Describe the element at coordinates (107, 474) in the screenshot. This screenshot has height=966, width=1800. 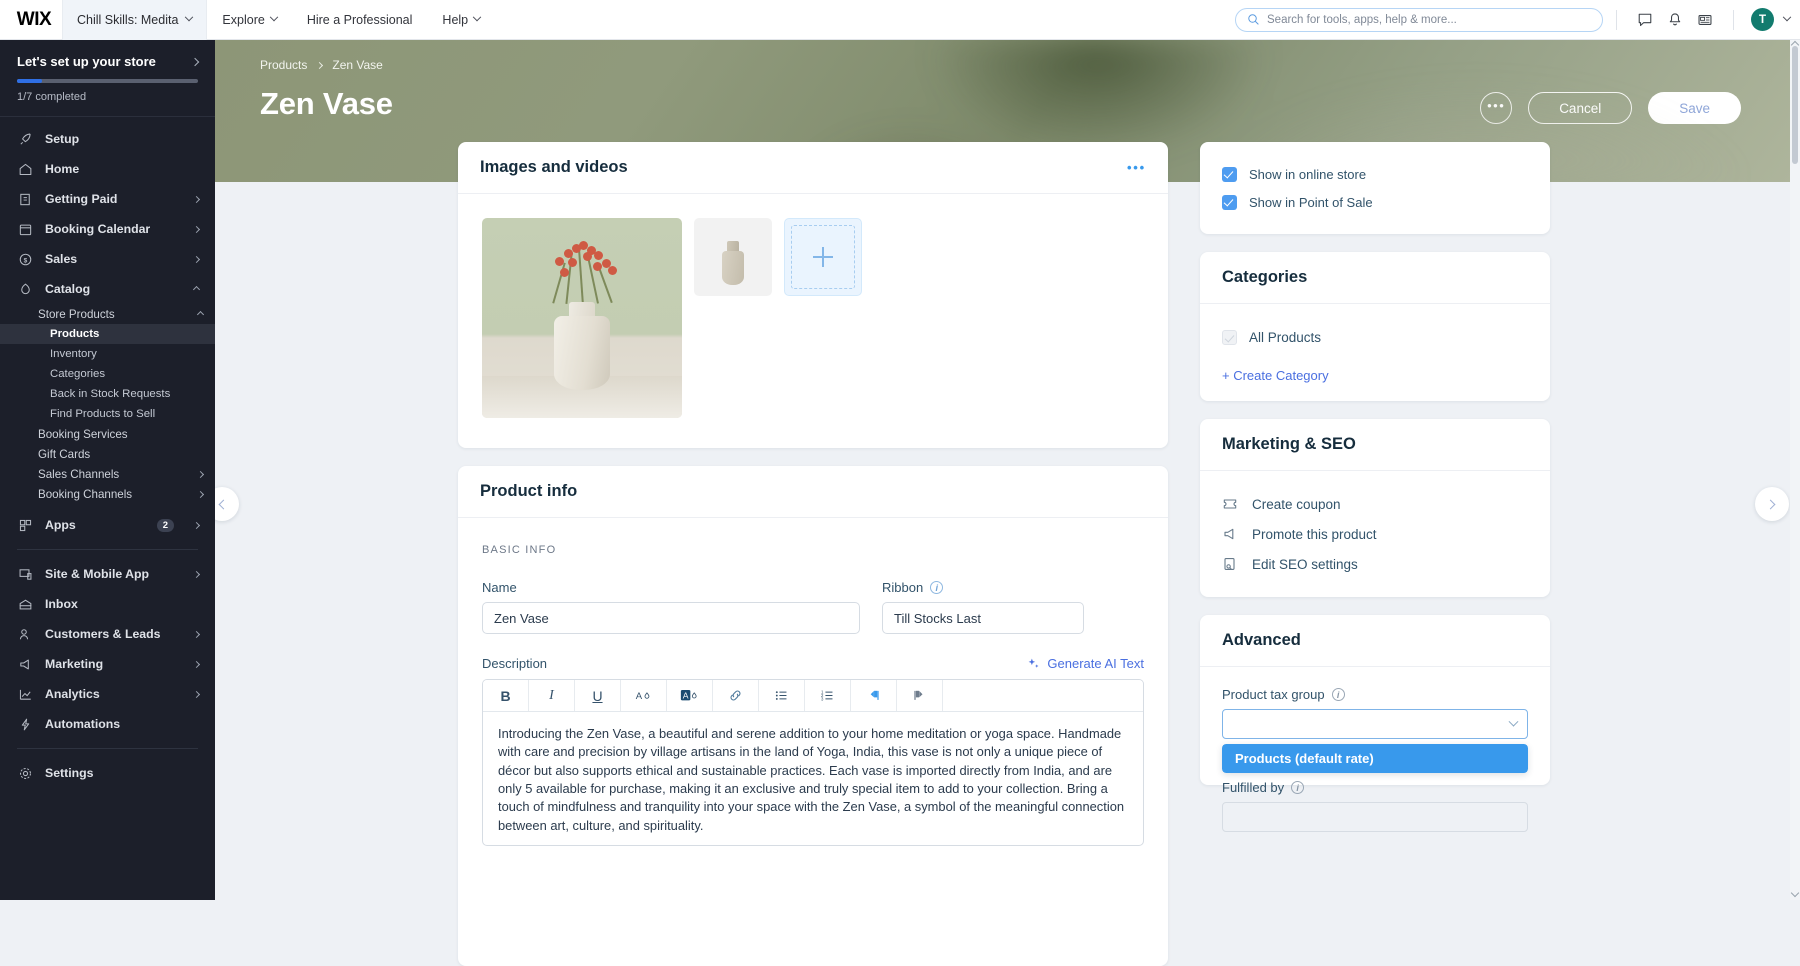
I see `sidebar-item-sales-channels: Sales Channels` at that location.